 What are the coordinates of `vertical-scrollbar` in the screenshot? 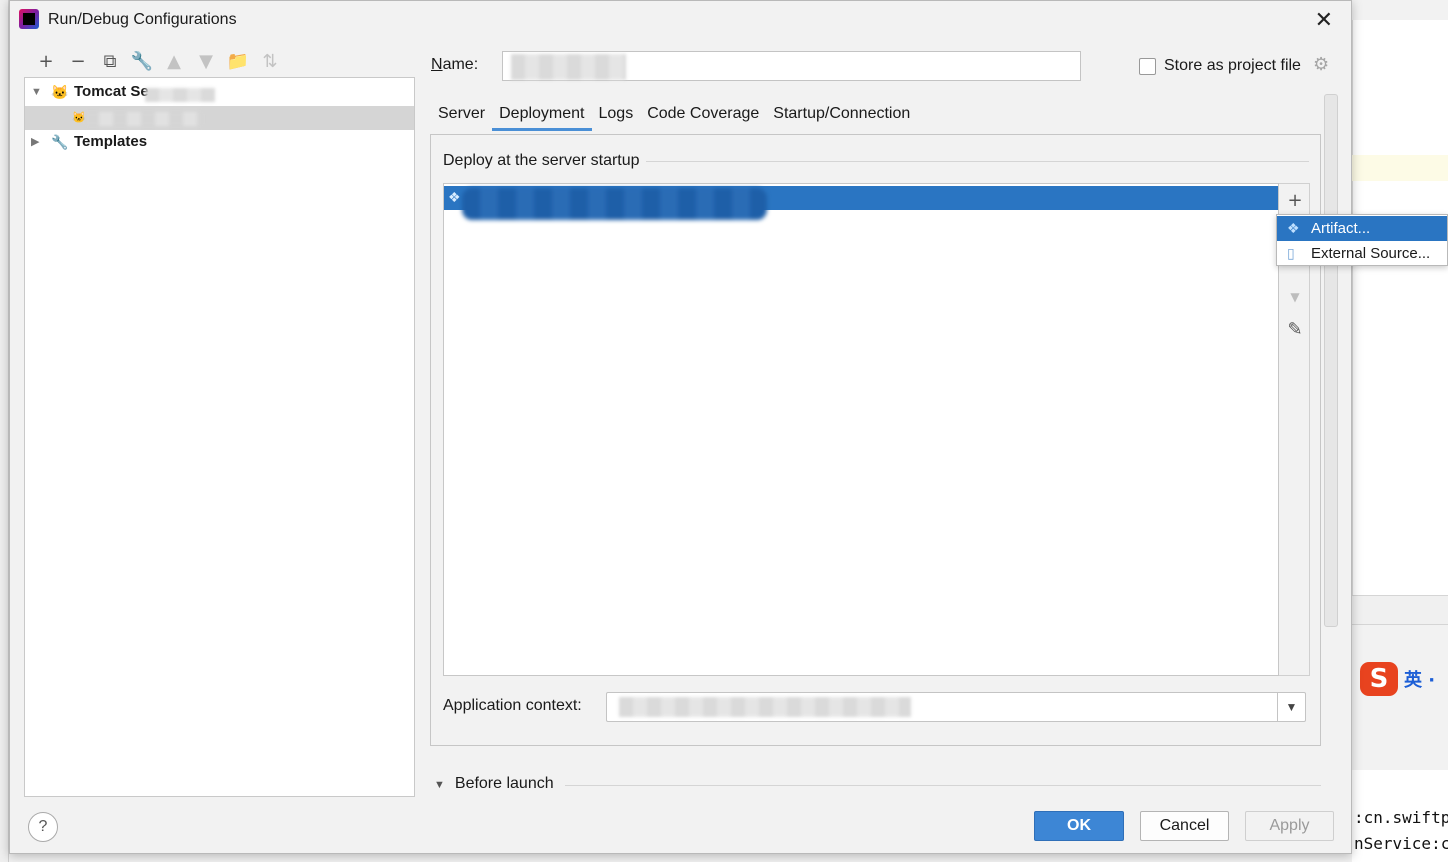 It's located at (1331, 360).